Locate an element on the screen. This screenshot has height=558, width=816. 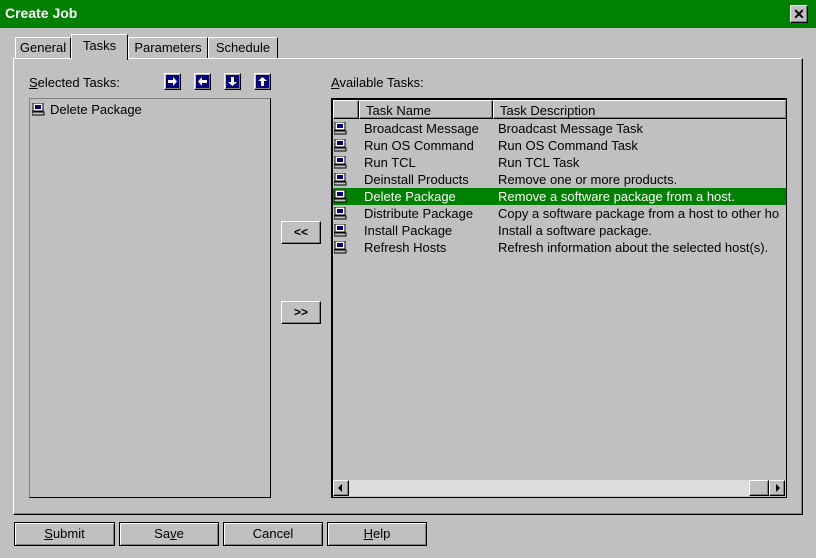
close-button: ✕ is located at coordinates (799, 14).